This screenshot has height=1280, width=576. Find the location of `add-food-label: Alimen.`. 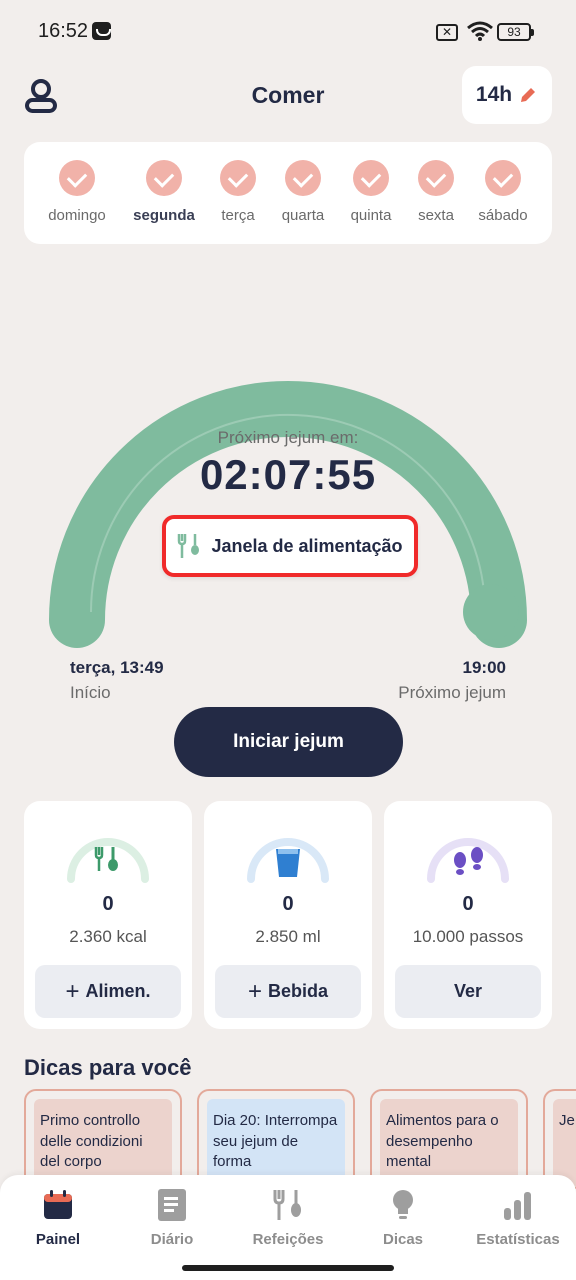

add-food-label: Alimen. is located at coordinates (118, 991).